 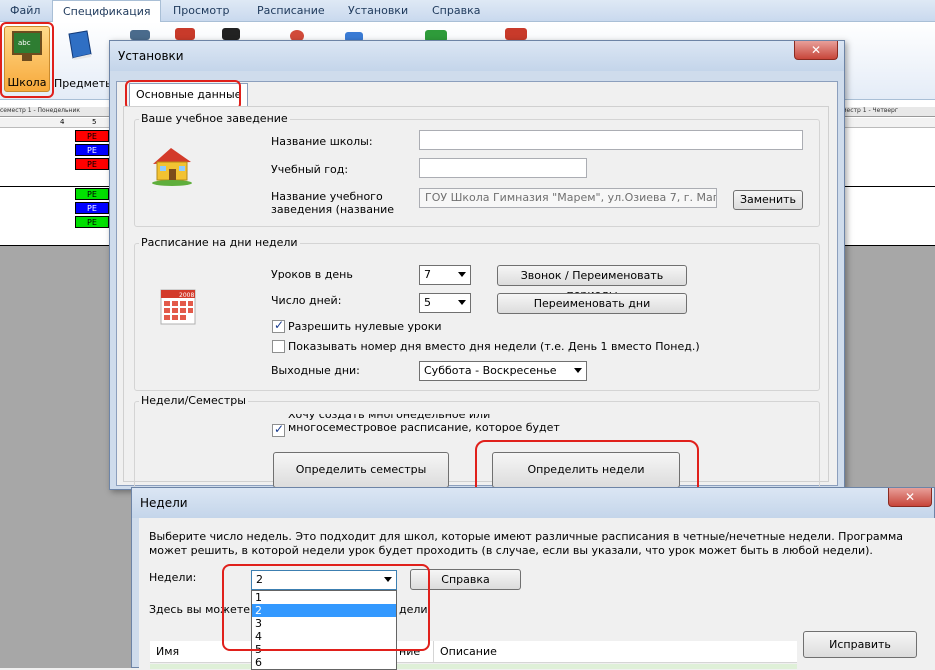 I want to click on fix-button: Исправить, so click(x=860, y=644).